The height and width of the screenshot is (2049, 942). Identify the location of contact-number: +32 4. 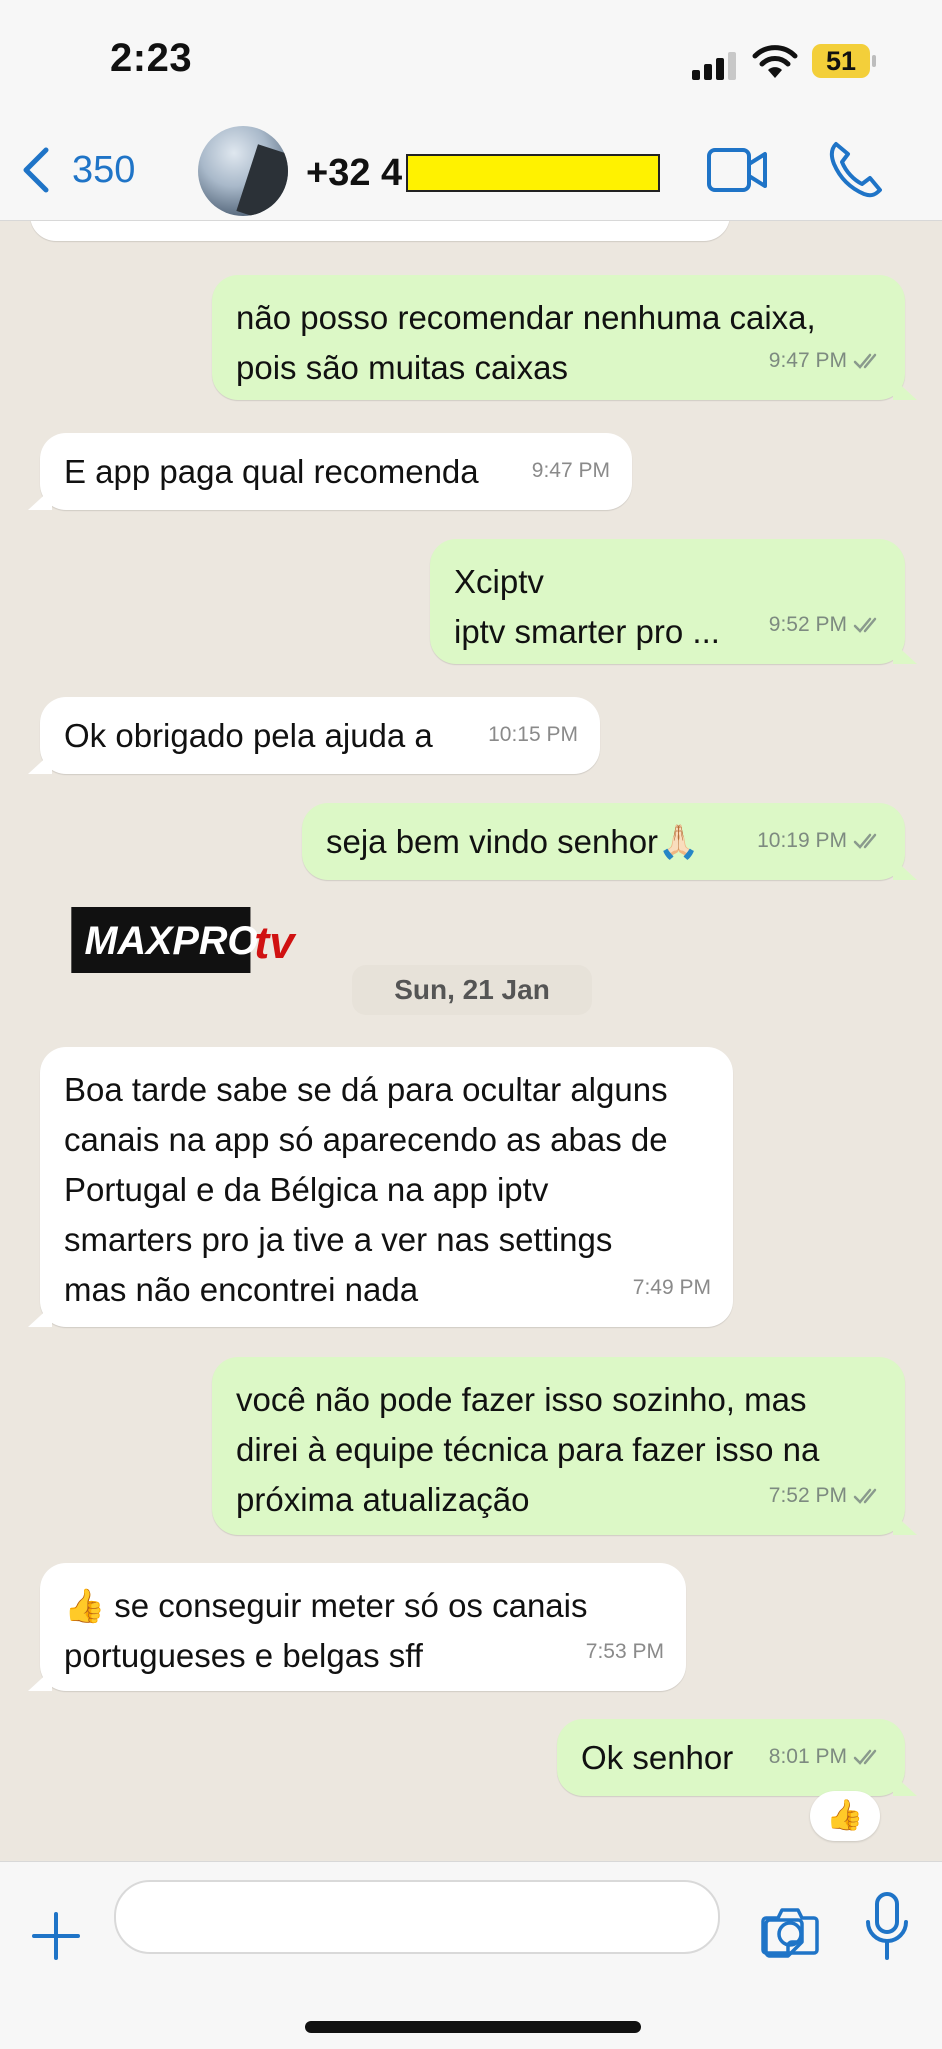
(354, 172).